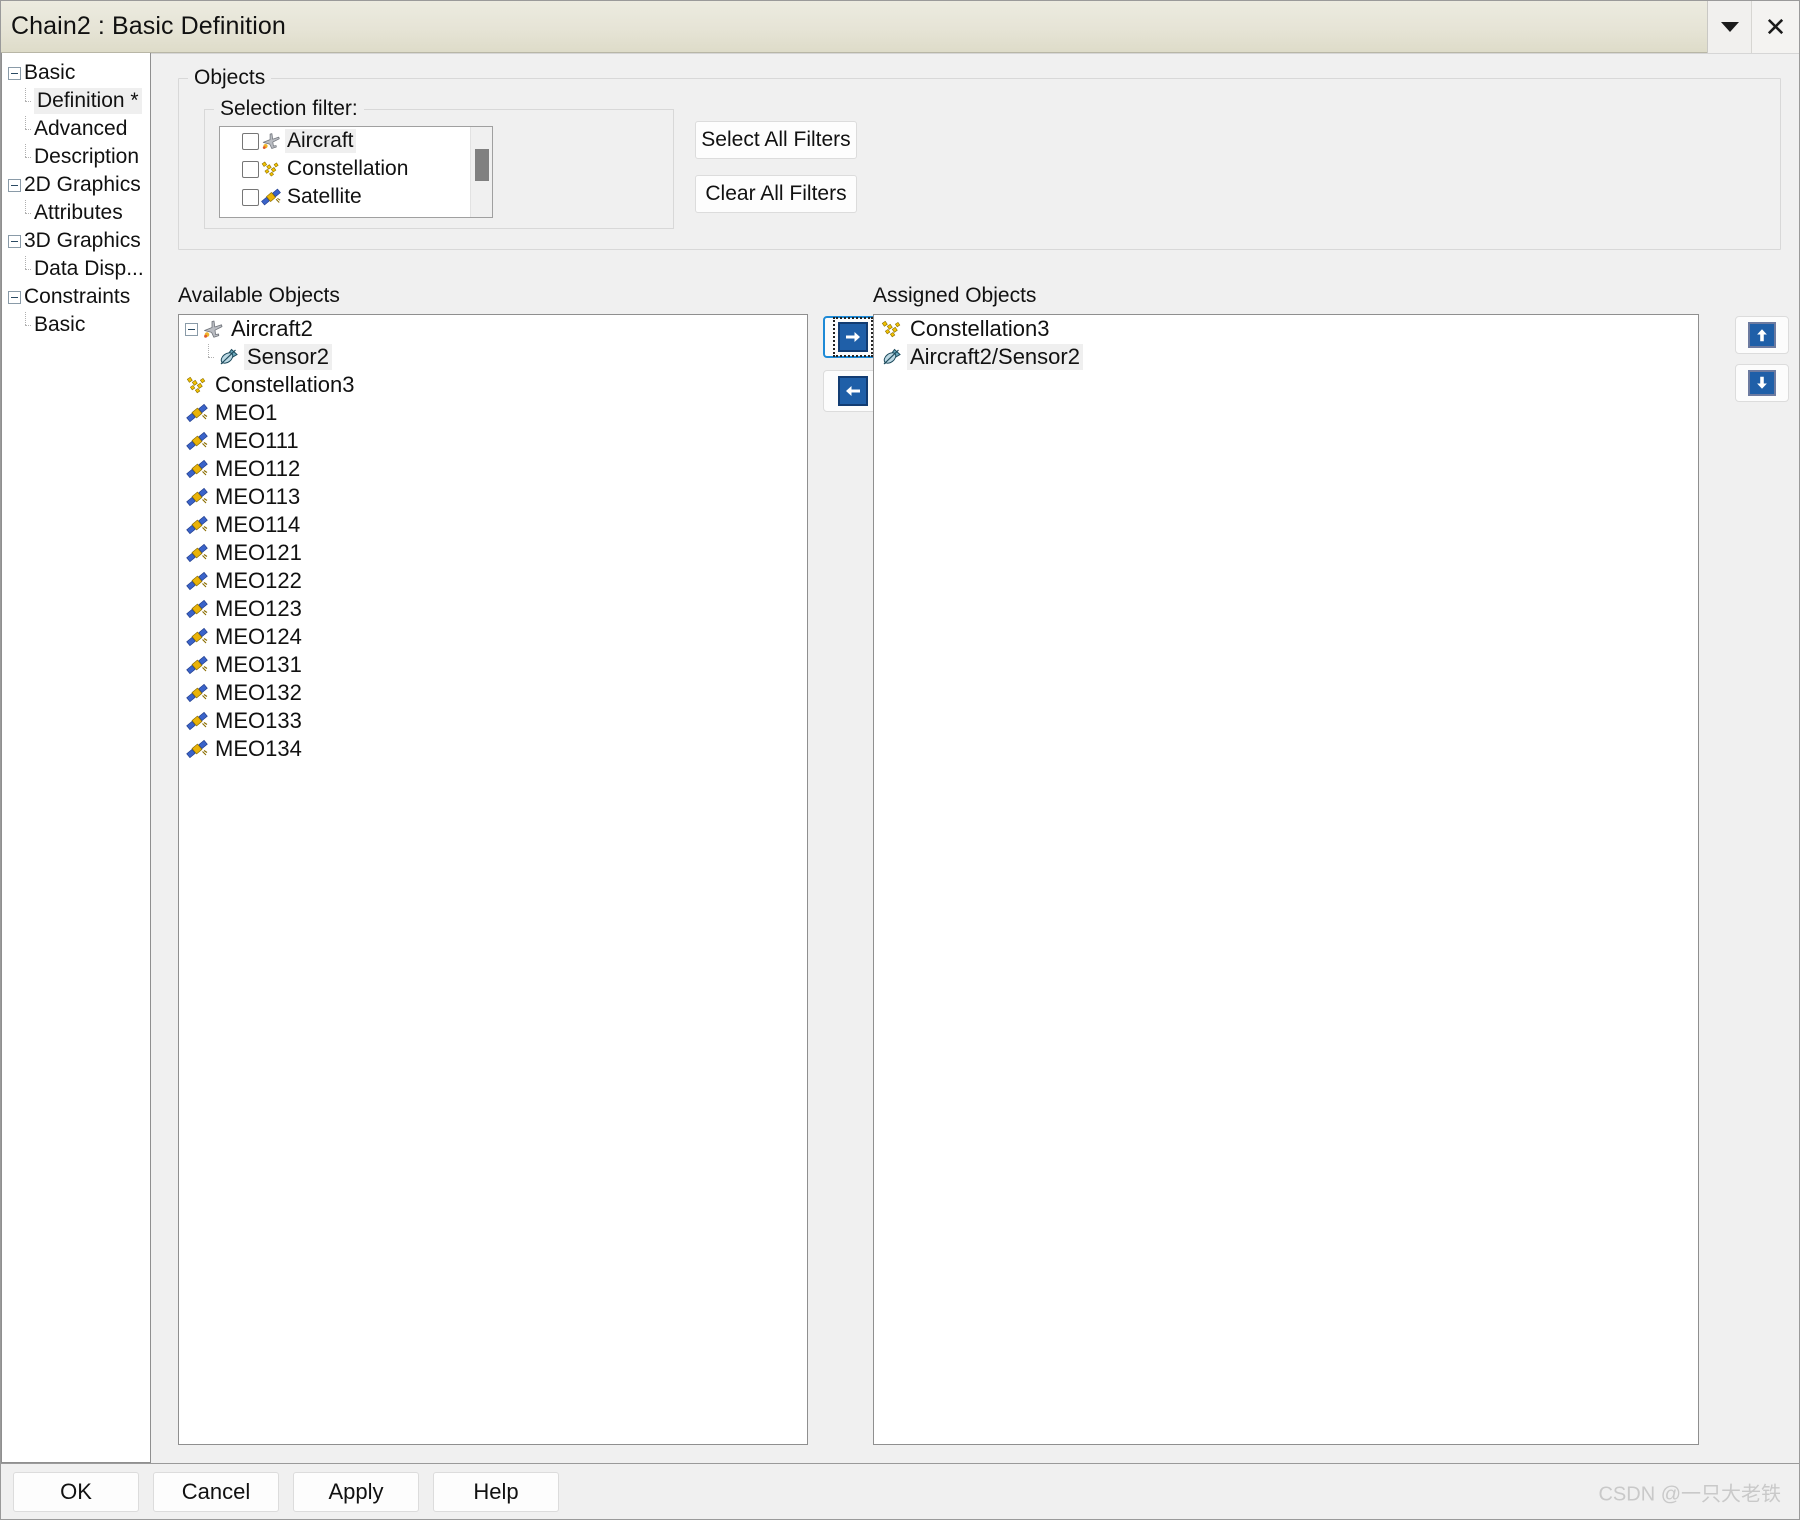 Image resolution: width=1800 pixels, height=1520 pixels. What do you see at coordinates (246, 412) in the screenshot?
I see `available-object-label: MEO1` at bounding box center [246, 412].